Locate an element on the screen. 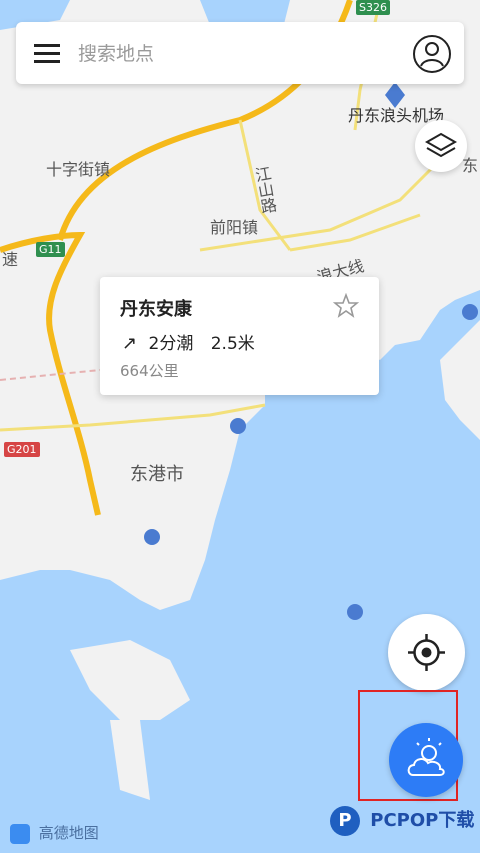  road-shield-s326: S326 is located at coordinates (373, 7).